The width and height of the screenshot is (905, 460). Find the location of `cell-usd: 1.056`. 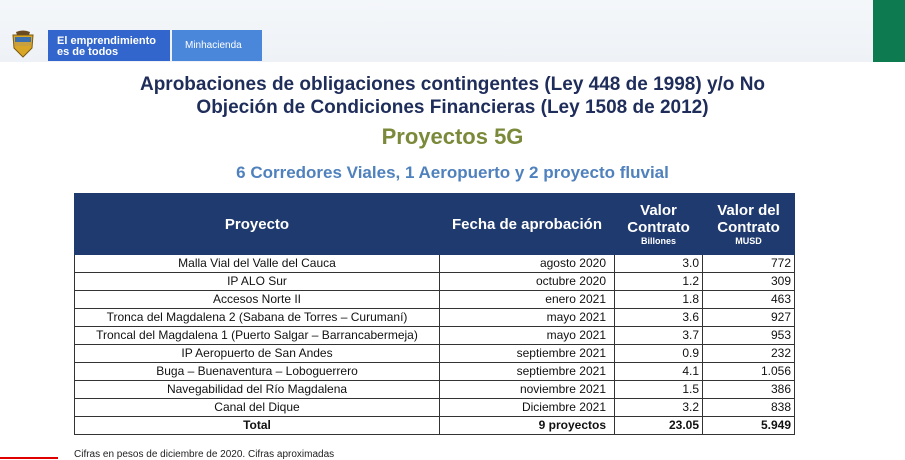

cell-usd: 1.056 is located at coordinates (748, 371).